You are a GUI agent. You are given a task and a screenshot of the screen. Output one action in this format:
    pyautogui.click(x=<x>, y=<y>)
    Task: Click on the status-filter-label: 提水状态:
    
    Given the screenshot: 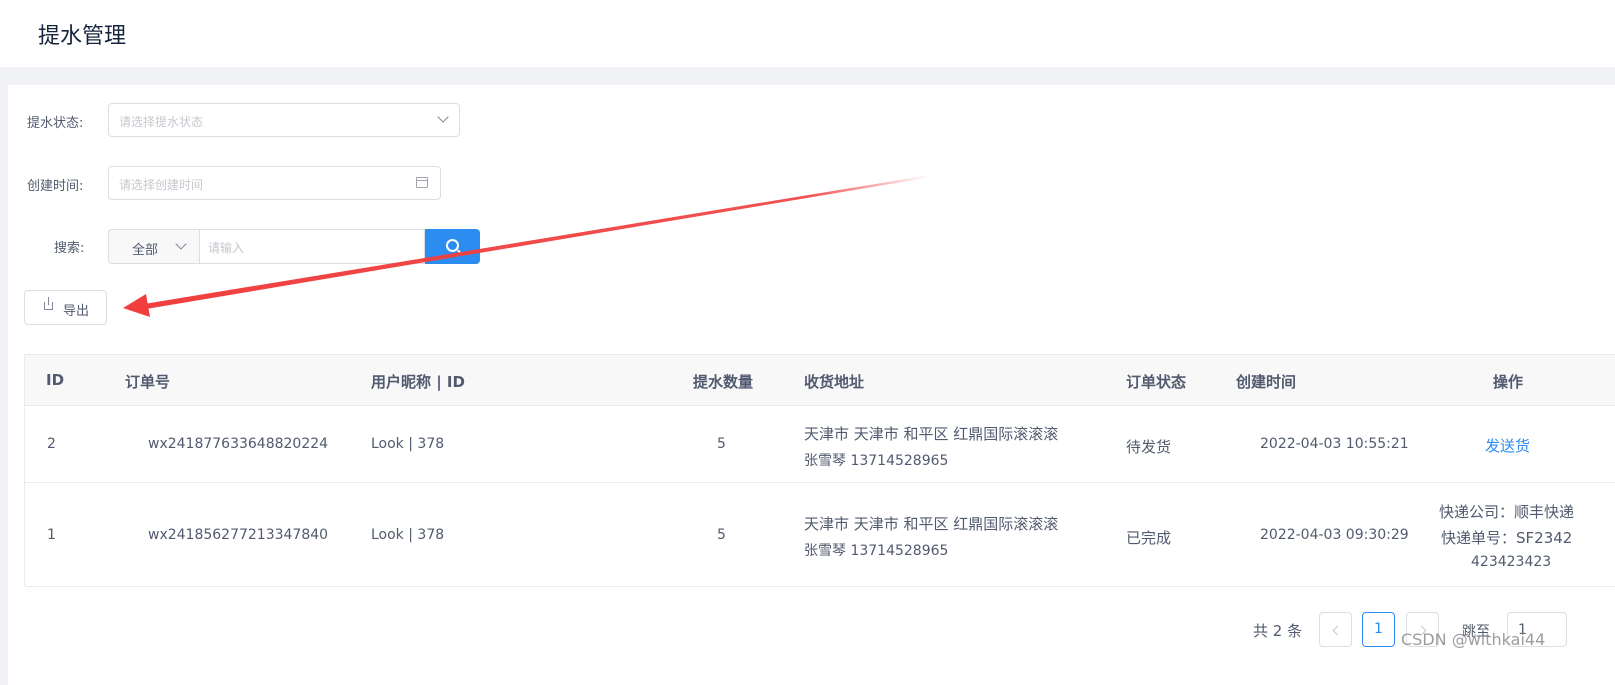 What is the action you would take?
    pyautogui.click(x=55, y=123)
    